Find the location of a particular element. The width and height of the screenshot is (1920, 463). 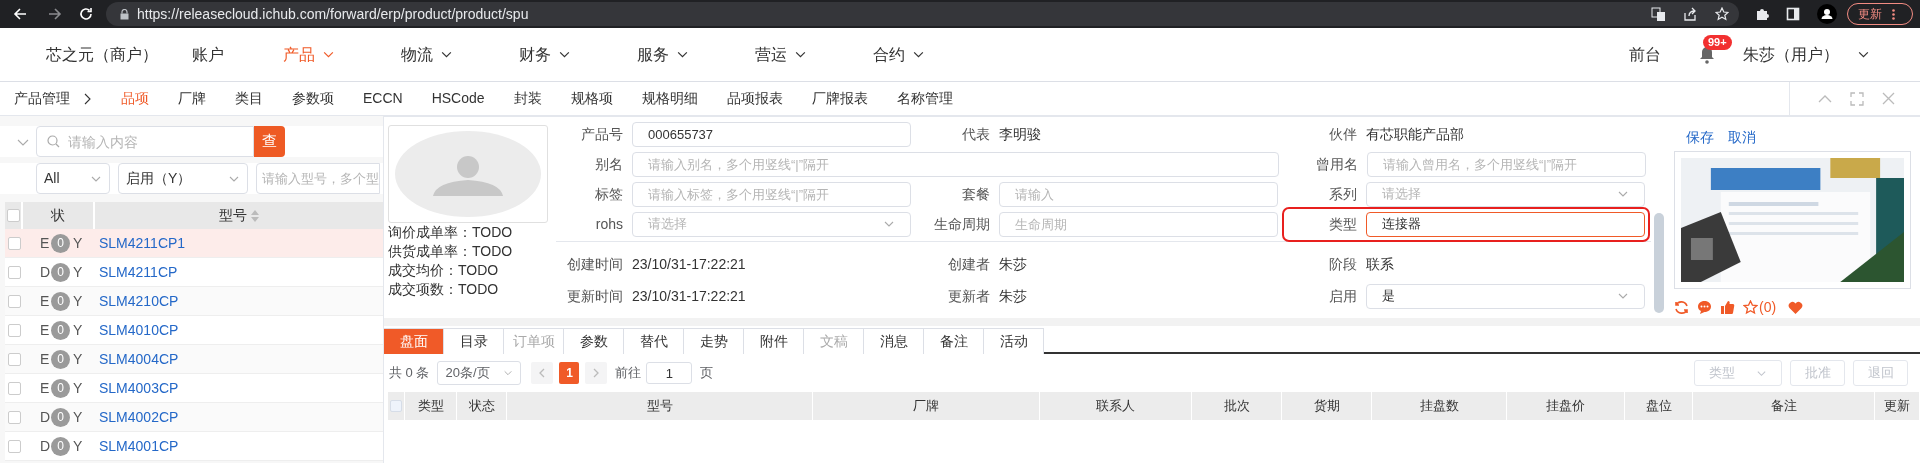

star-icon is located at coordinates (1750, 307).